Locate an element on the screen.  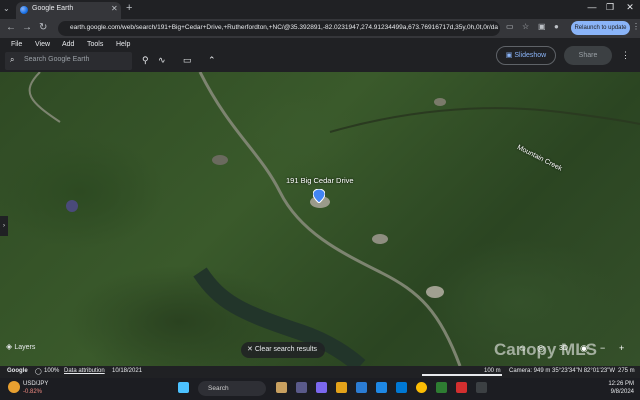
loading-icon: ◯ is located at coordinates (38, 372).